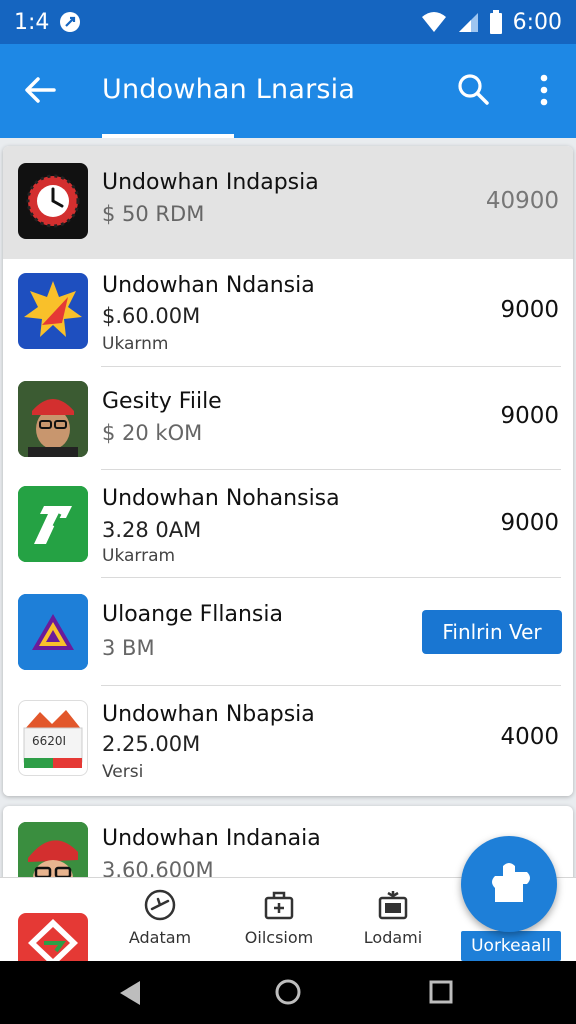 The width and height of the screenshot is (576, 1024). What do you see at coordinates (441, 992) in the screenshot?
I see `recents-nav-icon` at bounding box center [441, 992].